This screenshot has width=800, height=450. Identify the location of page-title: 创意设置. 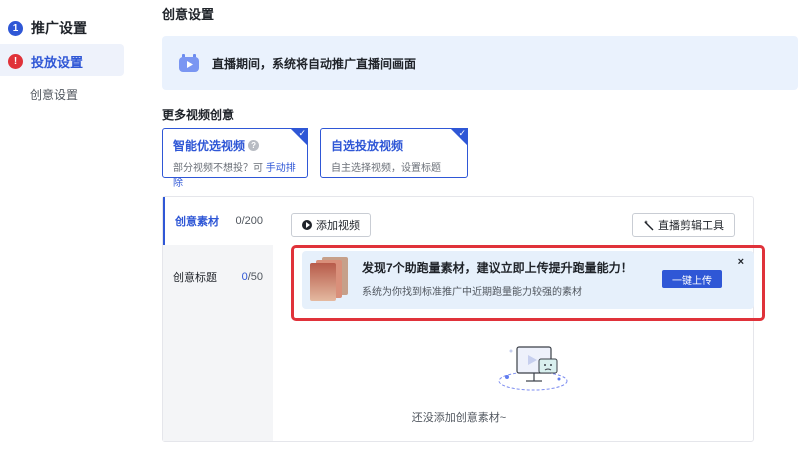
(188, 14).